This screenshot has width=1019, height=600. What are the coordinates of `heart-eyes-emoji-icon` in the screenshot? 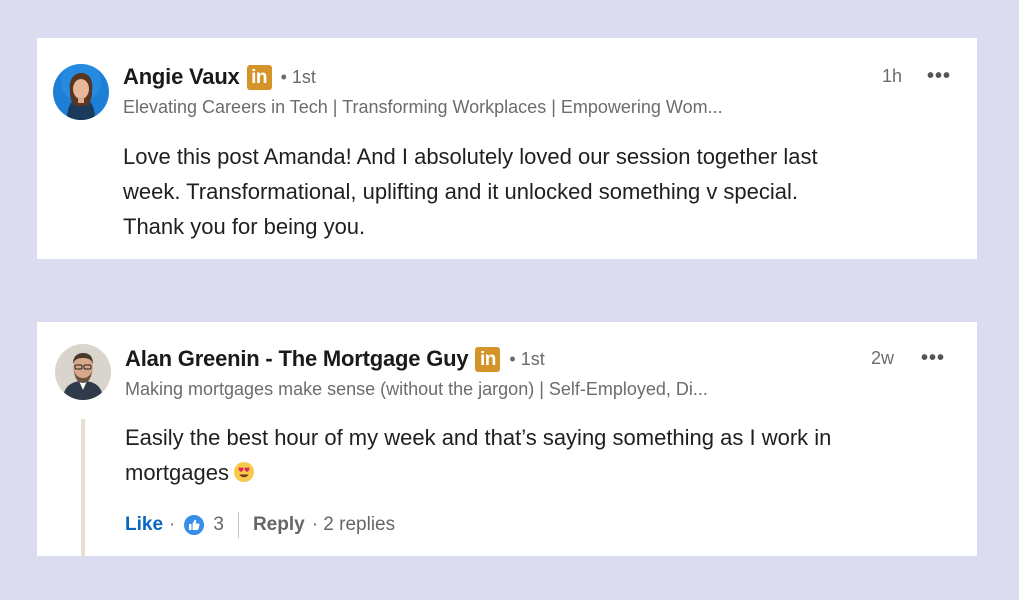 It's located at (244, 470).